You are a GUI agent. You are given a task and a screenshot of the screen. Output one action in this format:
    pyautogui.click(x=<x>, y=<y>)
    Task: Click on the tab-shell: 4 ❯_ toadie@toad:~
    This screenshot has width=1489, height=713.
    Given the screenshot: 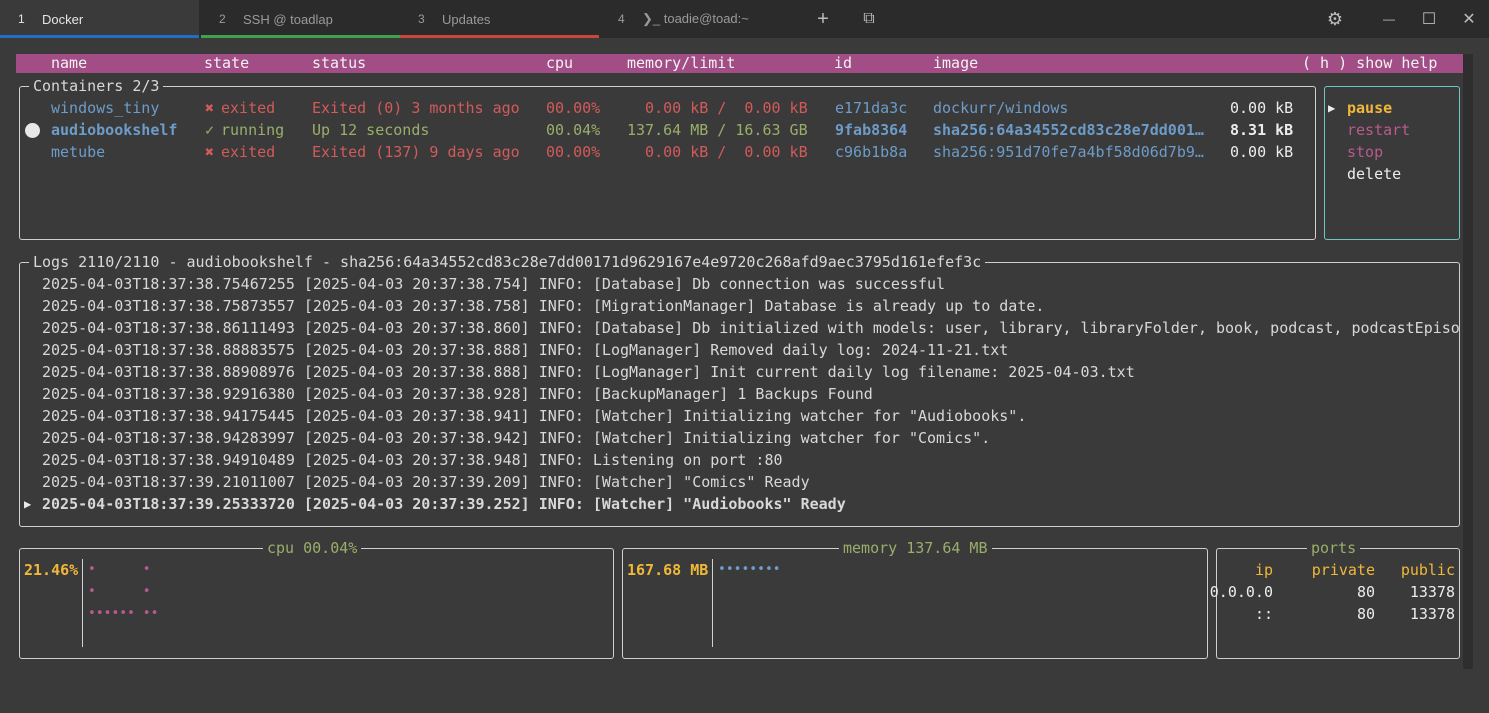 What is the action you would take?
    pyautogui.click(x=699, y=19)
    